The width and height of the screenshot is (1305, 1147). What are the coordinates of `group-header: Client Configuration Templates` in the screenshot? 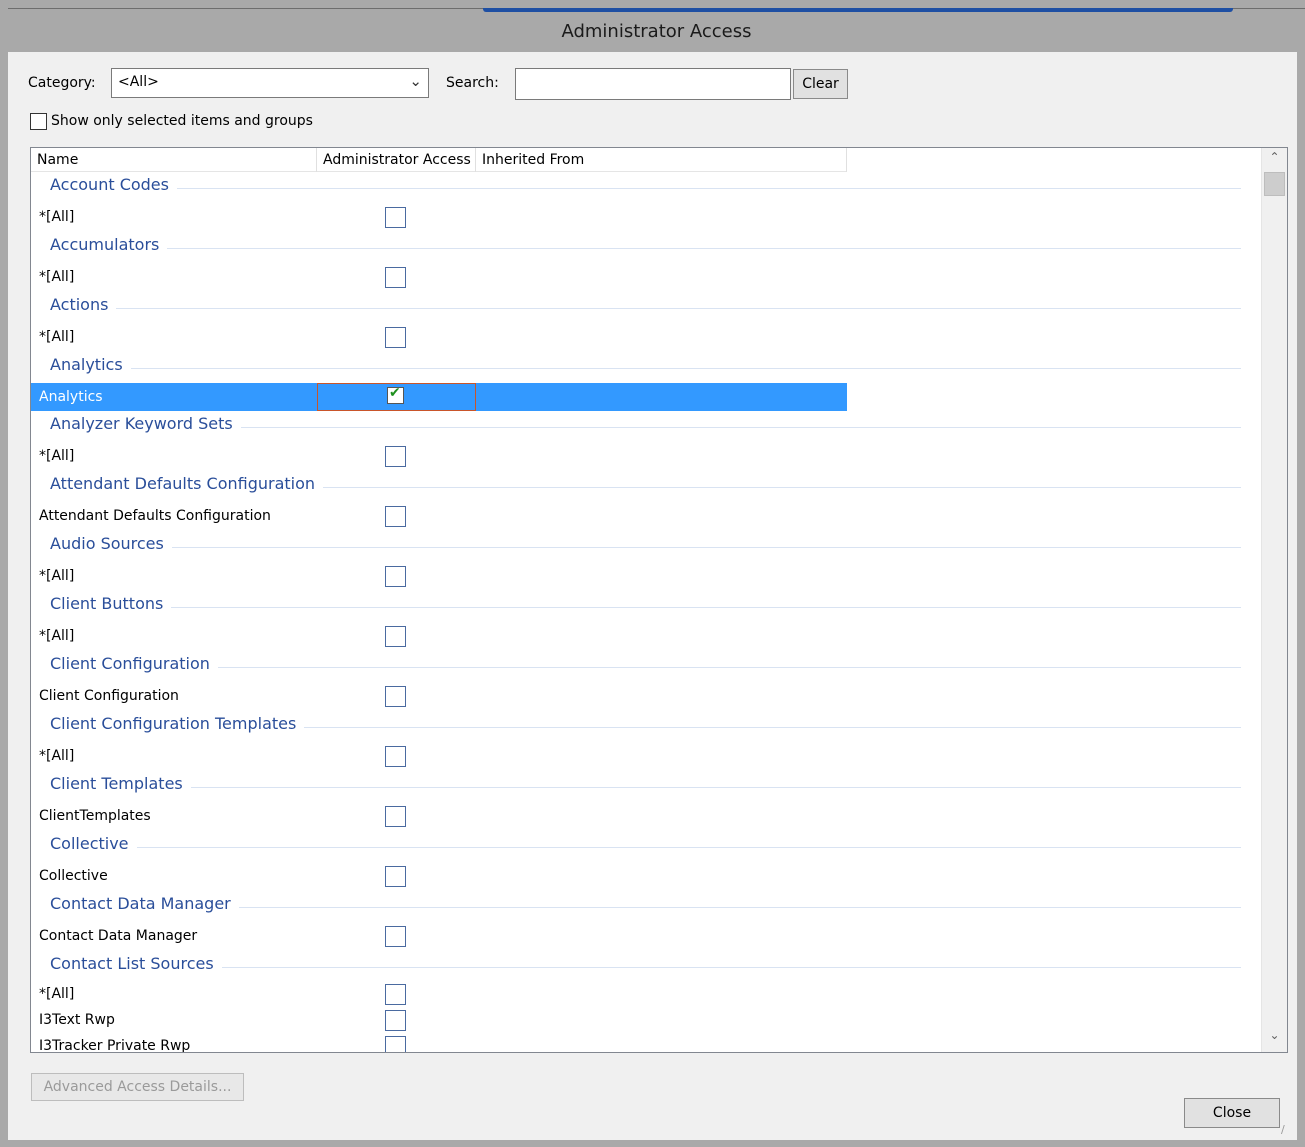 It's located at (641, 727).